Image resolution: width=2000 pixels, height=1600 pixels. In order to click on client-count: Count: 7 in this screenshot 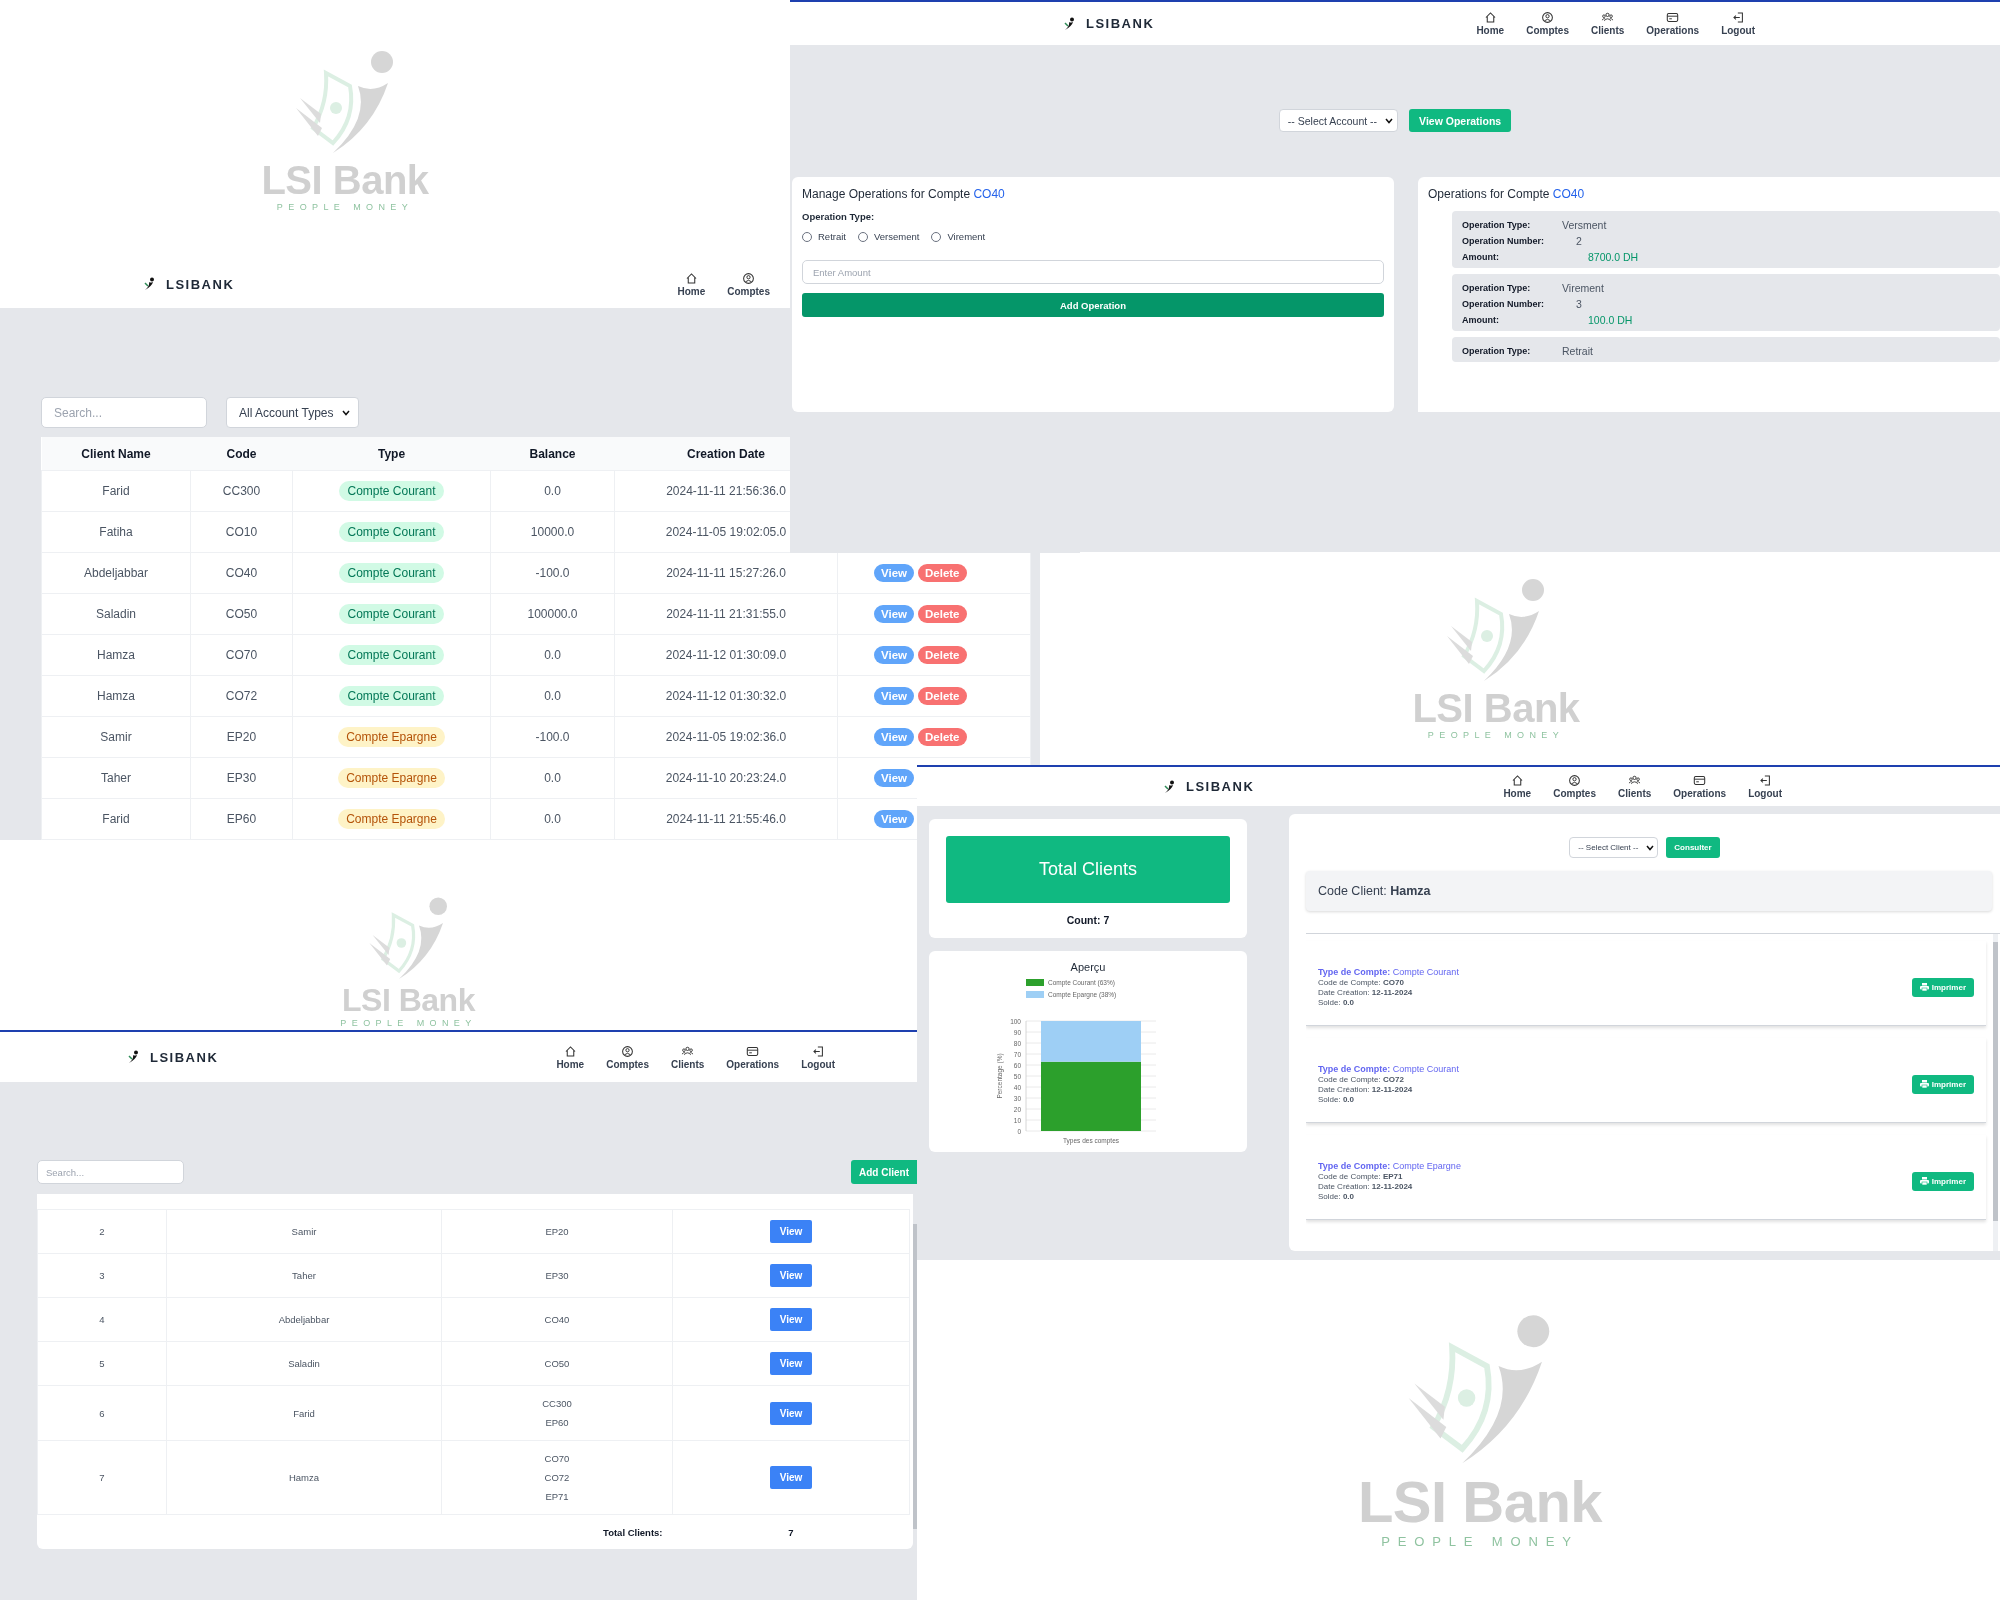, I will do `click(1088, 920)`.